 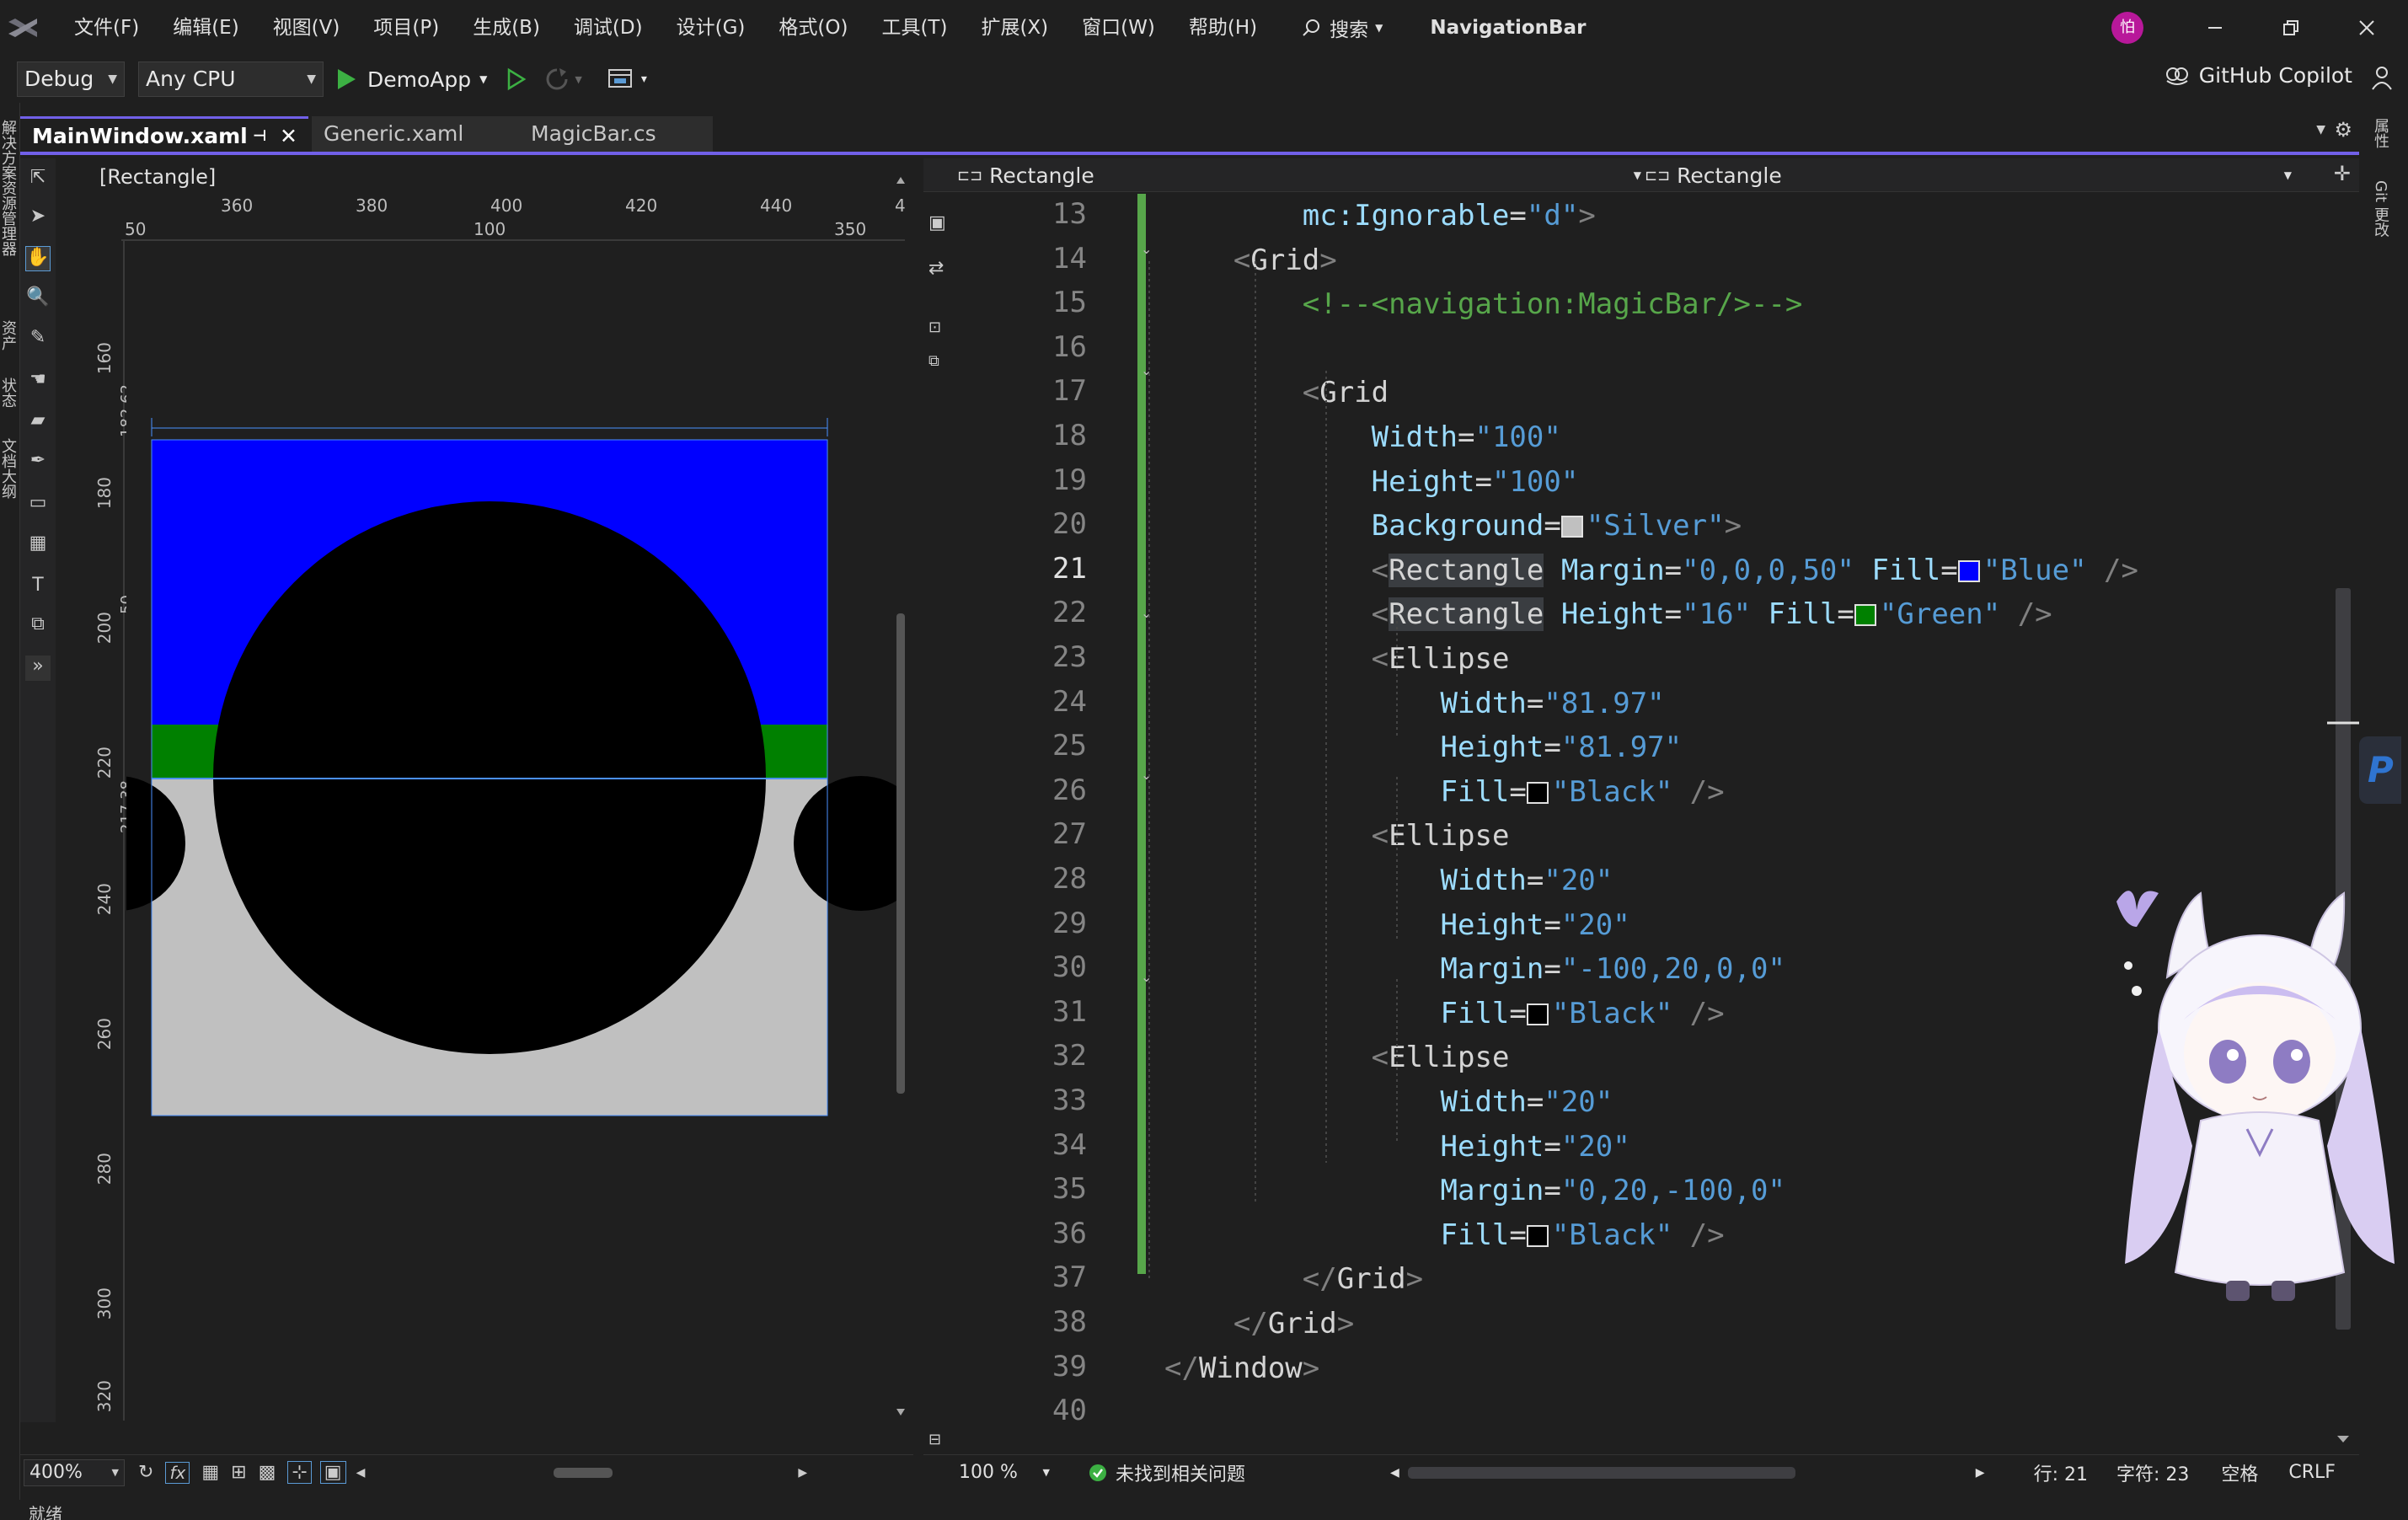 I want to click on avatar: 怕, so click(x=2127, y=28).